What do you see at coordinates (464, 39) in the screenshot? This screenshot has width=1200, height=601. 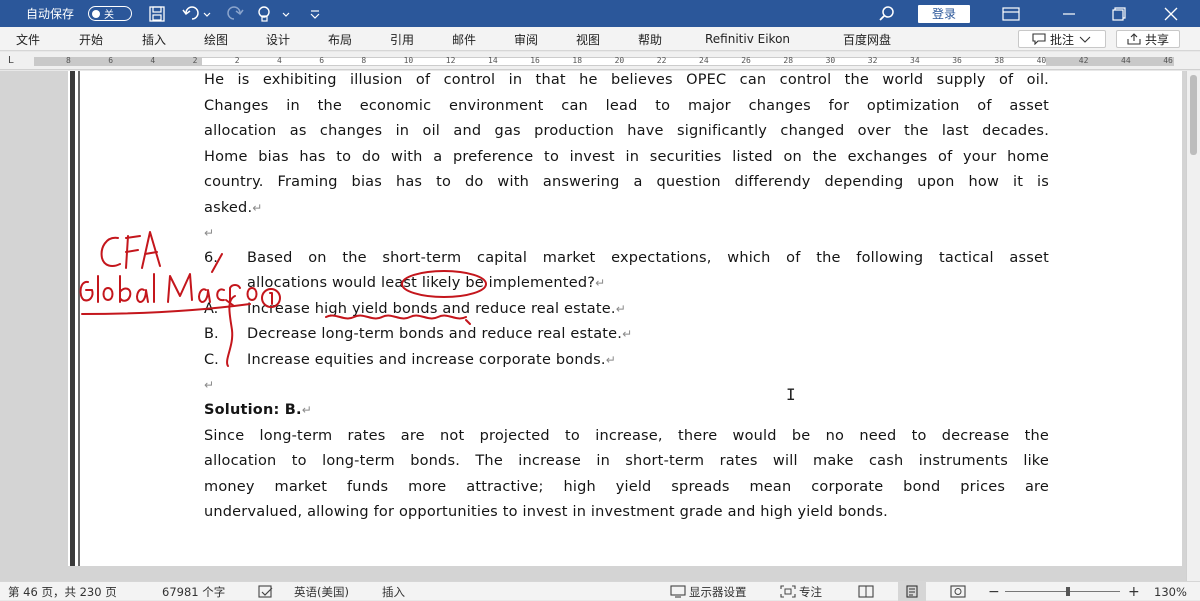 I see `tab-mailings: 邮件` at bounding box center [464, 39].